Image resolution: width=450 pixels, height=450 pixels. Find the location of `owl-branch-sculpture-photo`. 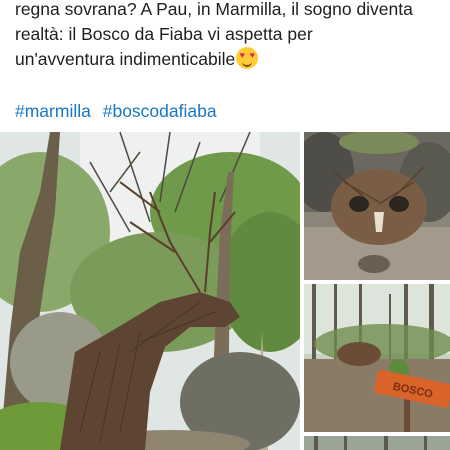

owl-branch-sculpture-photo is located at coordinates (377, 206).